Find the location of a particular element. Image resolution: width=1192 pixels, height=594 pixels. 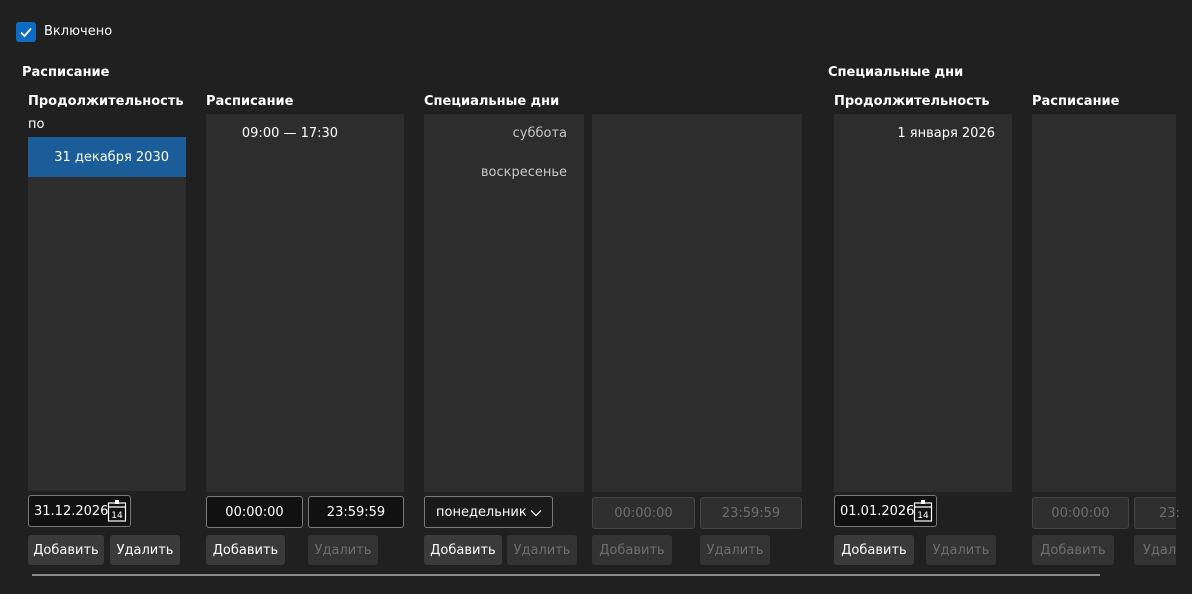

schedule-header: Расписание is located at coordinates (250, 101).